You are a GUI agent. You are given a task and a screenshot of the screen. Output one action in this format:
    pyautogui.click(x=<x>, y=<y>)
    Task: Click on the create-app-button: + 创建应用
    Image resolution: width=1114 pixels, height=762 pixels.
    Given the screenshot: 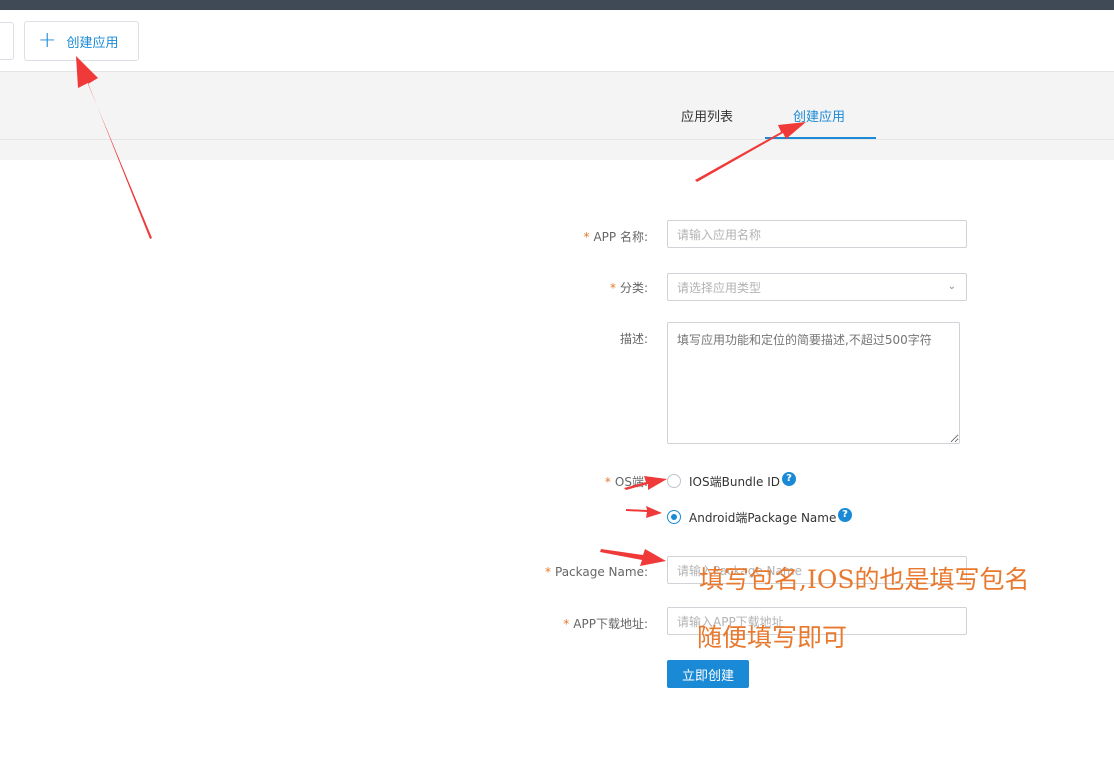 What is the action you would take?
    pyautogui.click(x=81, y=41)
    